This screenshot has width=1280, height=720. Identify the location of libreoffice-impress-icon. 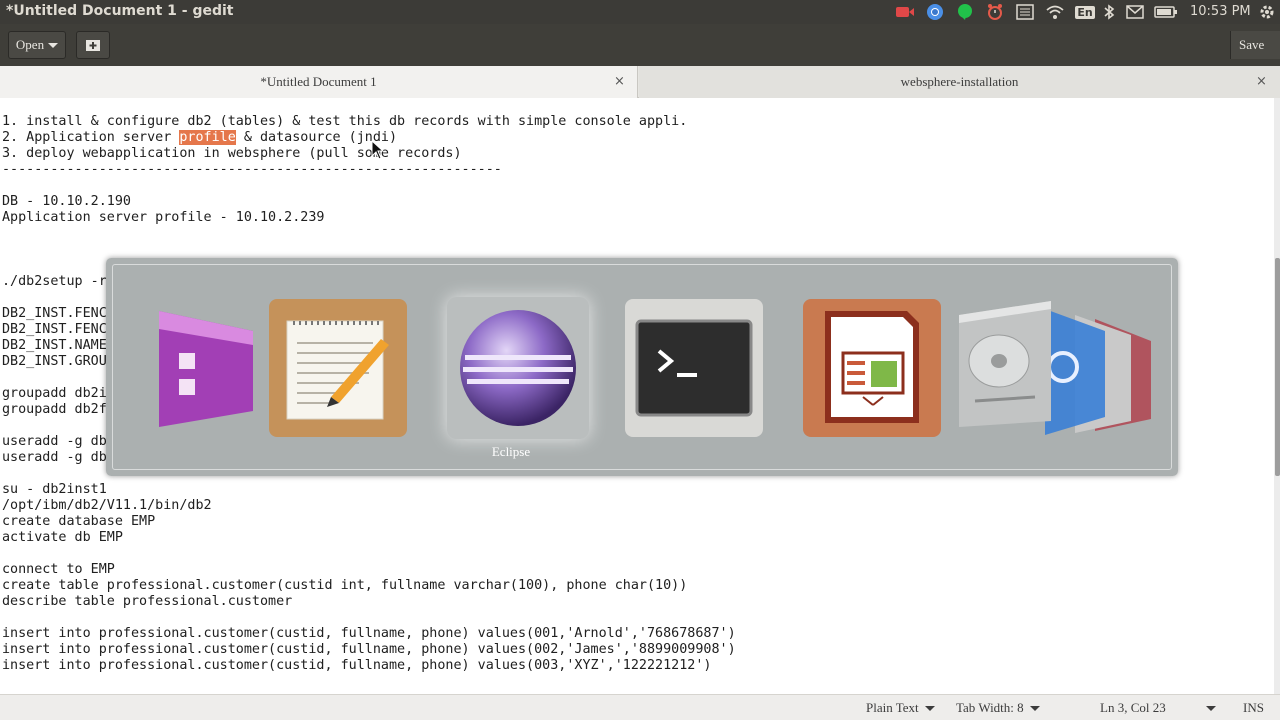
(872, 368).